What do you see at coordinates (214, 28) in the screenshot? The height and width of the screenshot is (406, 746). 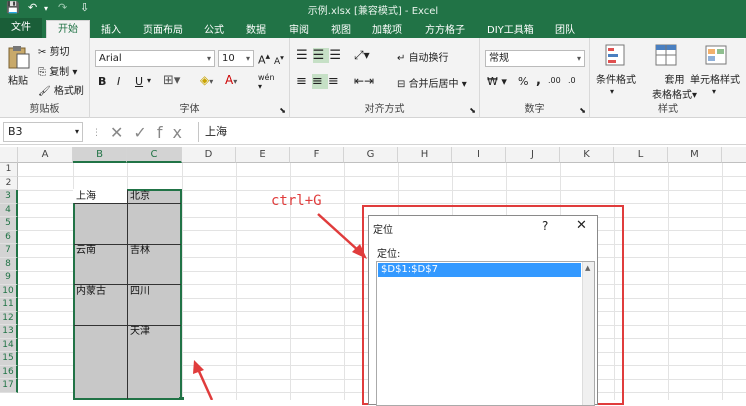 I see `tab-formulas: 公式` at bounding box center [214, 28].